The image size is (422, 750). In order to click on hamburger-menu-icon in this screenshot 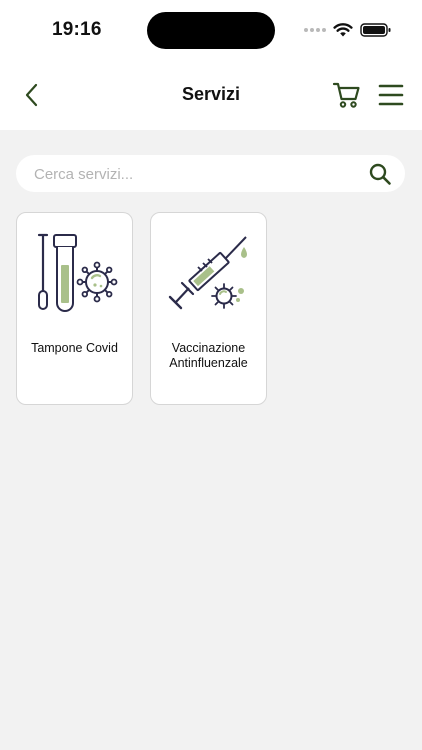, I will do `click(391, 95)`.